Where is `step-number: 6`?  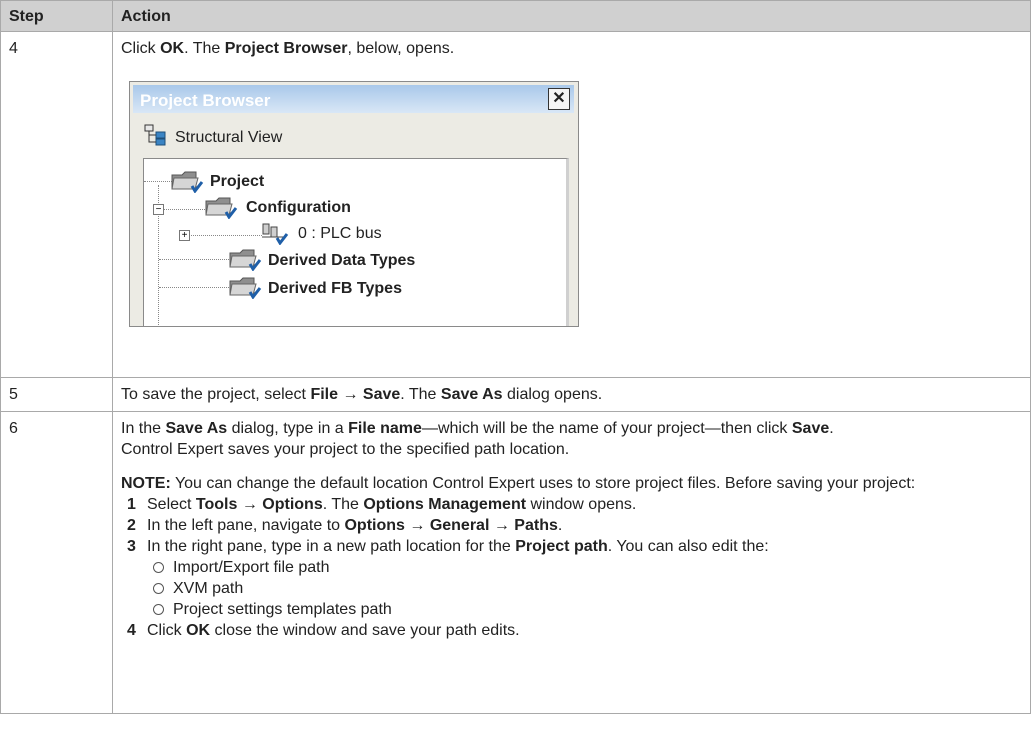 step-number: 6 is located at coordinates (13, 428).